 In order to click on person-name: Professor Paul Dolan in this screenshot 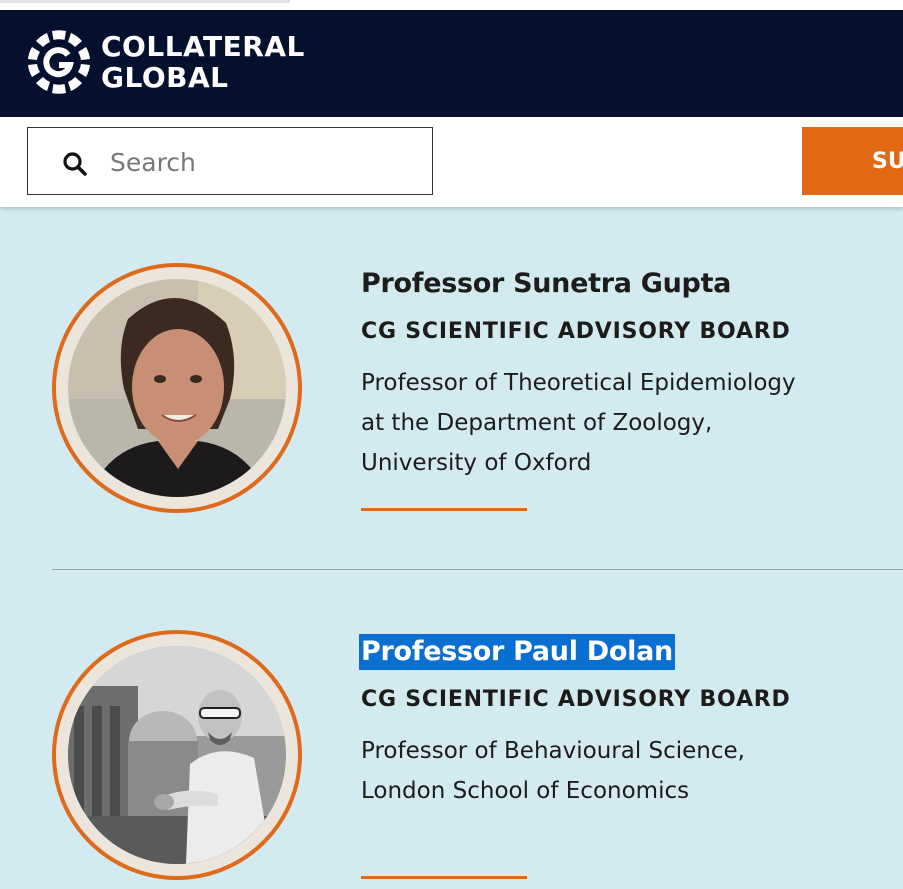, I will do `click(517, 652)`.